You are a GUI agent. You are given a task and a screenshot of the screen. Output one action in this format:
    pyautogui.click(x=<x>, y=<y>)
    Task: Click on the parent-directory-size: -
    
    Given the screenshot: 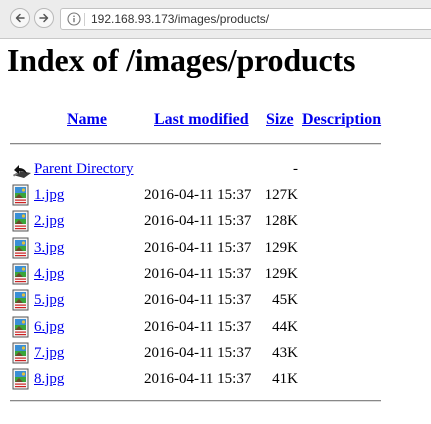 What is the action you would take?
    pyautogui.click(x=295, y=169)
    